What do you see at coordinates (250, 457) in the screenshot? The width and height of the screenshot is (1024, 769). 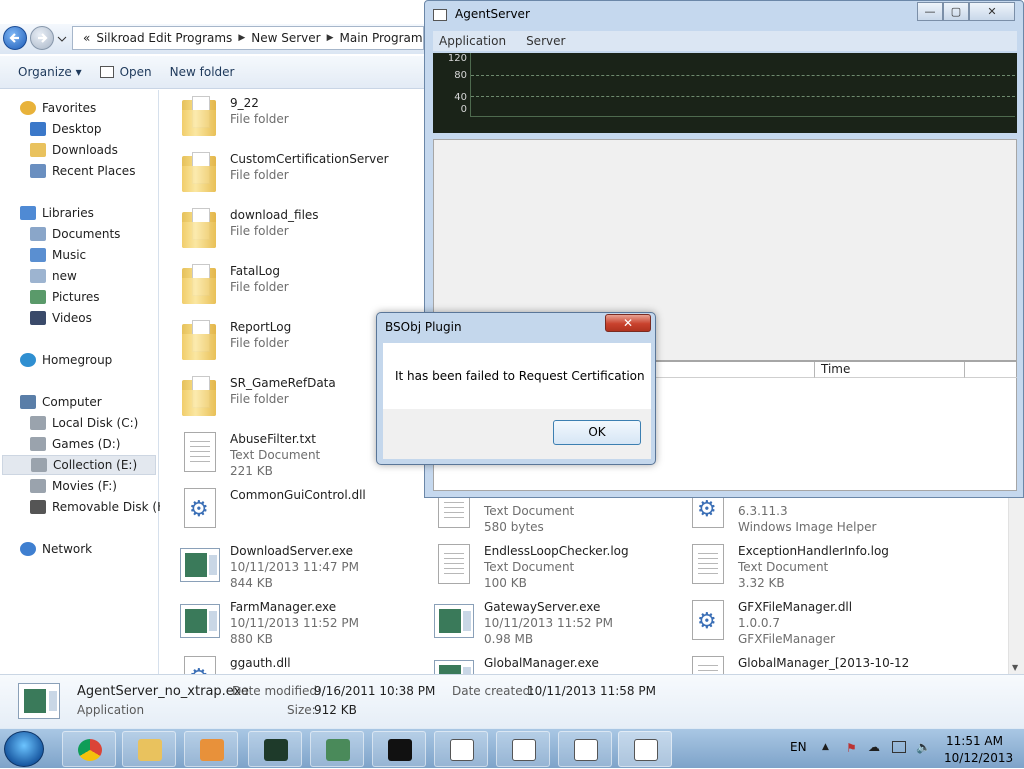 I see `file-item: AbuseFilter.txt Text Document 221 KB` at bounding box center [250, 457].